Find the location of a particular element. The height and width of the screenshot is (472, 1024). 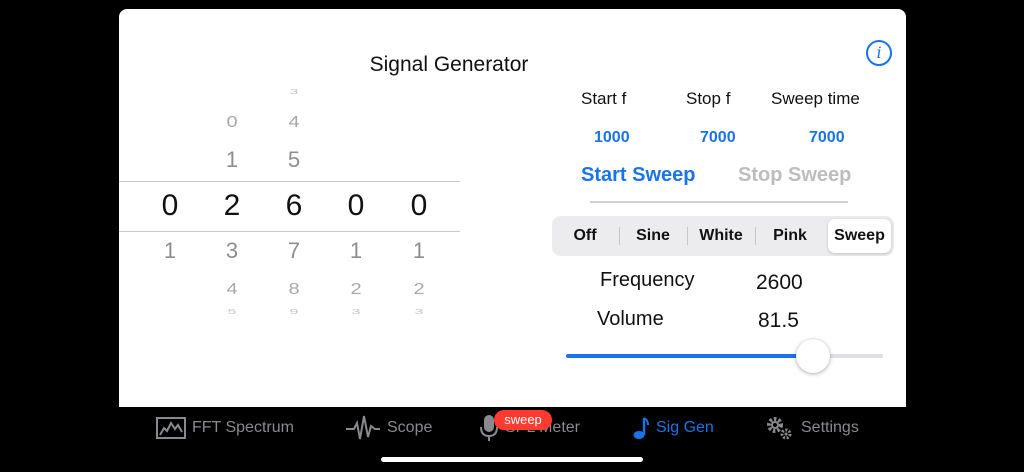

volume-slider-thumb is located at coordinates (813, 356).